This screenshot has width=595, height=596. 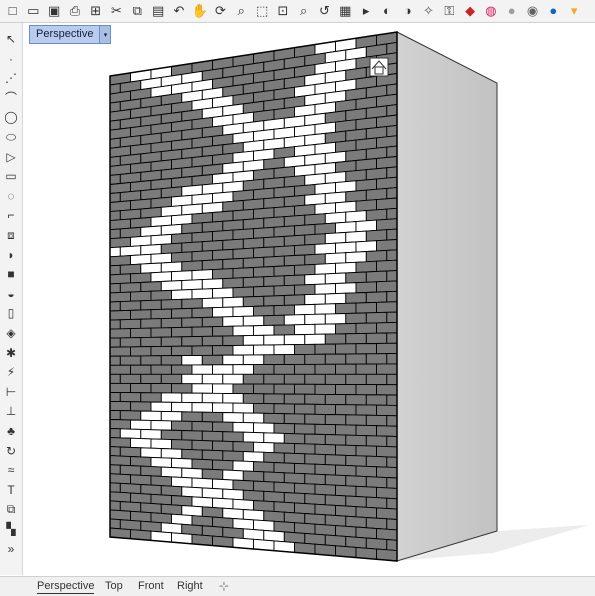 What do you see at coordinates (511, 10) in the screenshot?
I see `shaded-sphere-icon: ●` at bounding box center [511, 10].